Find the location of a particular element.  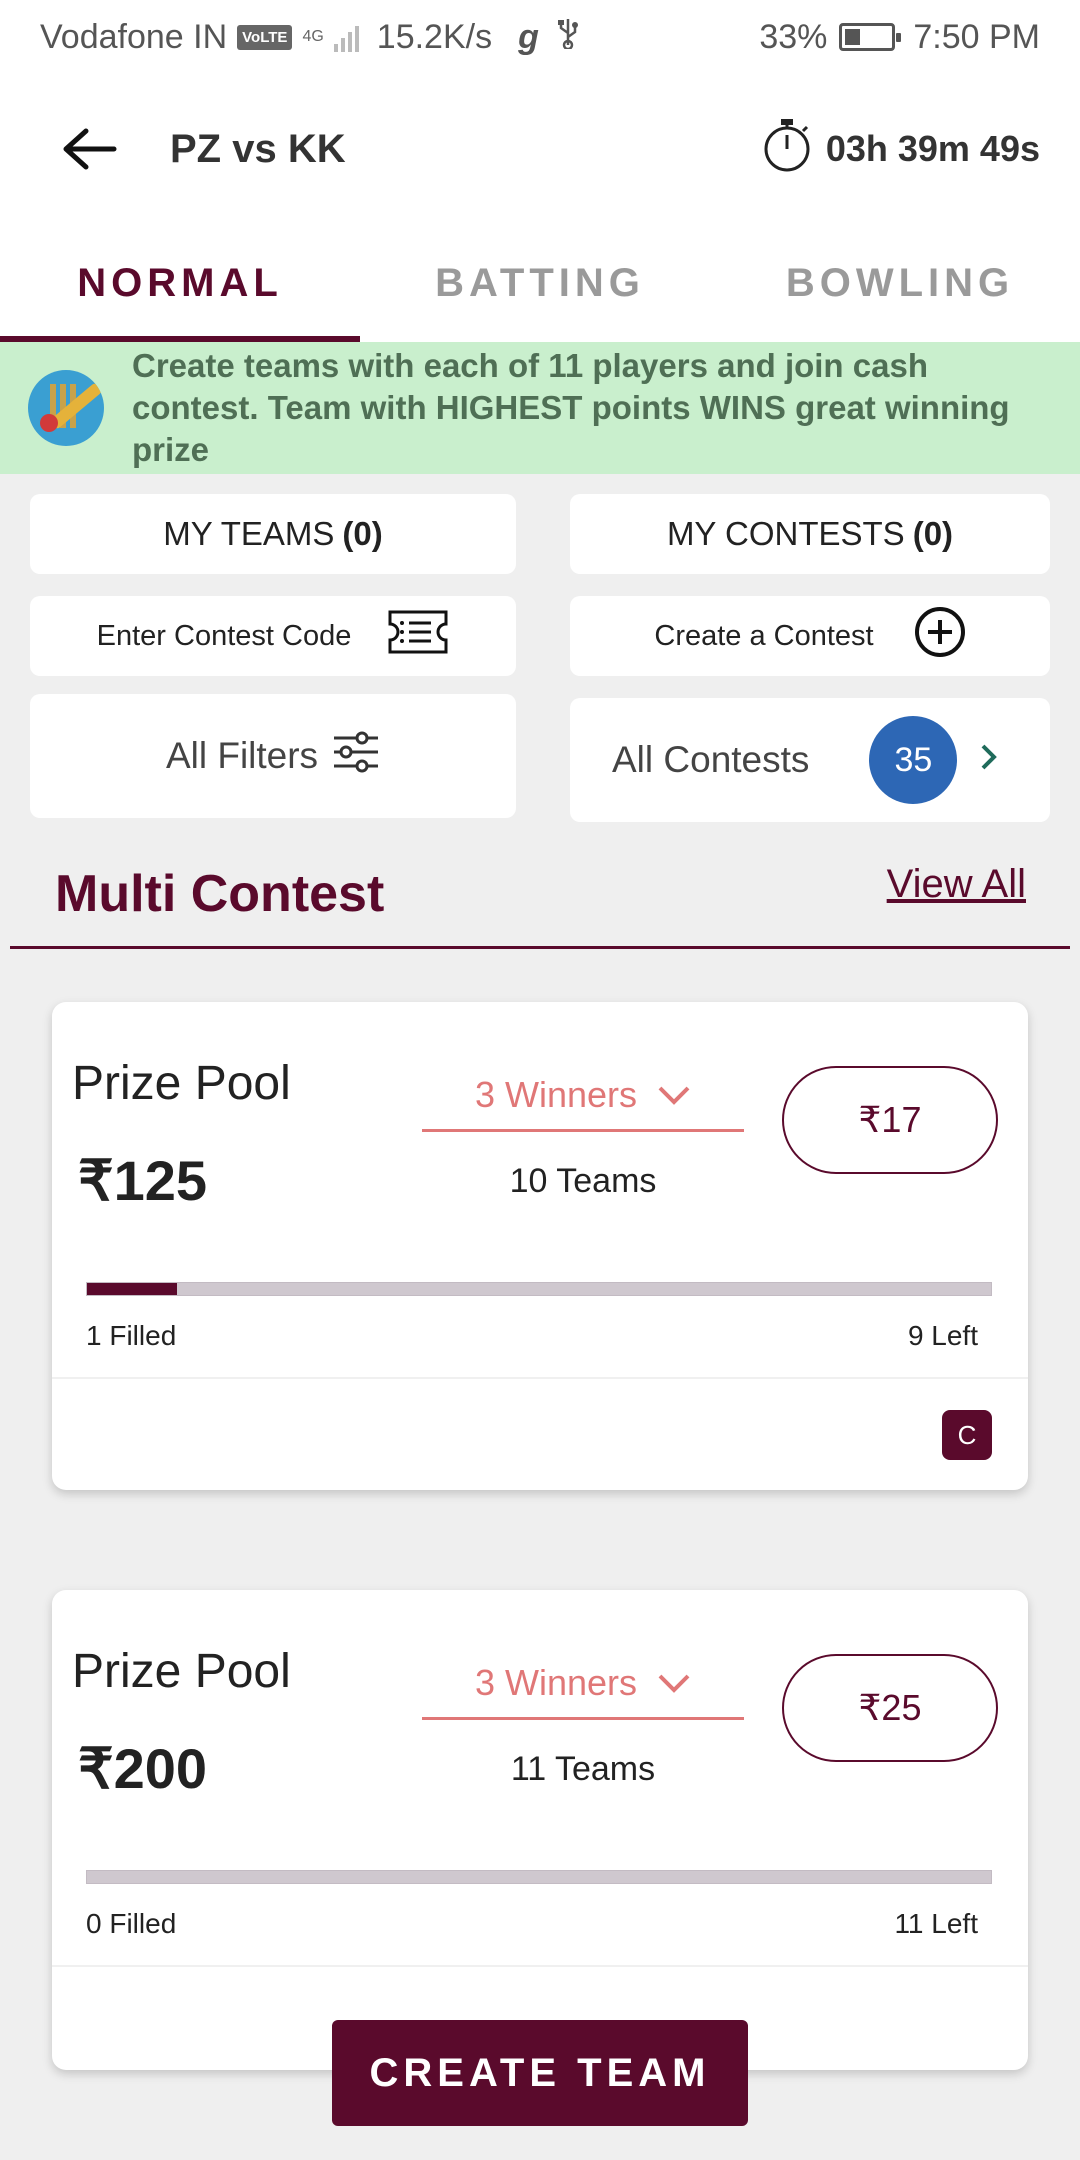

my-teams-button: MY TEAMS (0) is located at coordinates (273, 534).